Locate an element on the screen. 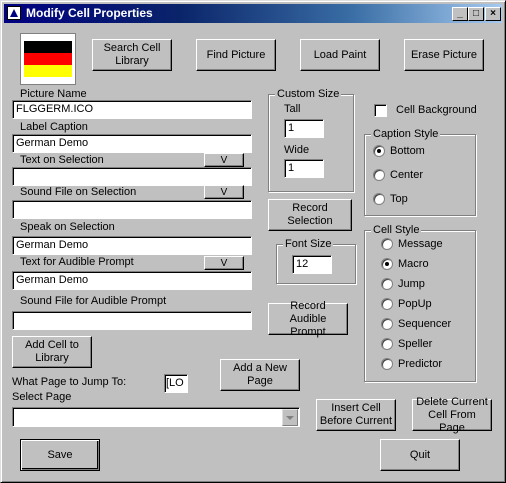 This screenshot has width=506, height=483. cell-picture-flag is located at coordinates (48, 59).